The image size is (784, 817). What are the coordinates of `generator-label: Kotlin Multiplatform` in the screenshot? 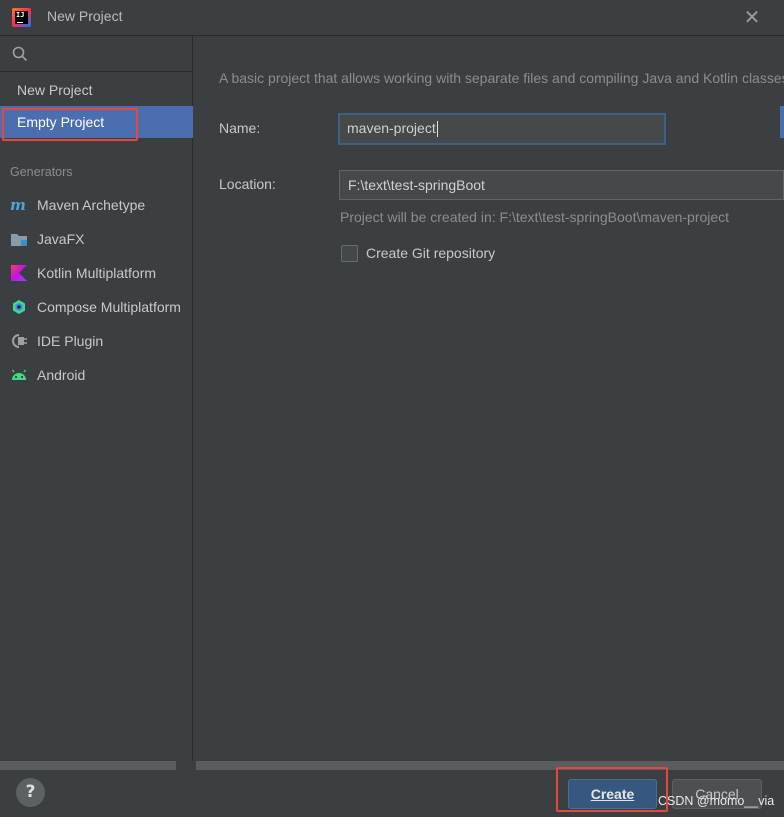 It's located at (97, 273).